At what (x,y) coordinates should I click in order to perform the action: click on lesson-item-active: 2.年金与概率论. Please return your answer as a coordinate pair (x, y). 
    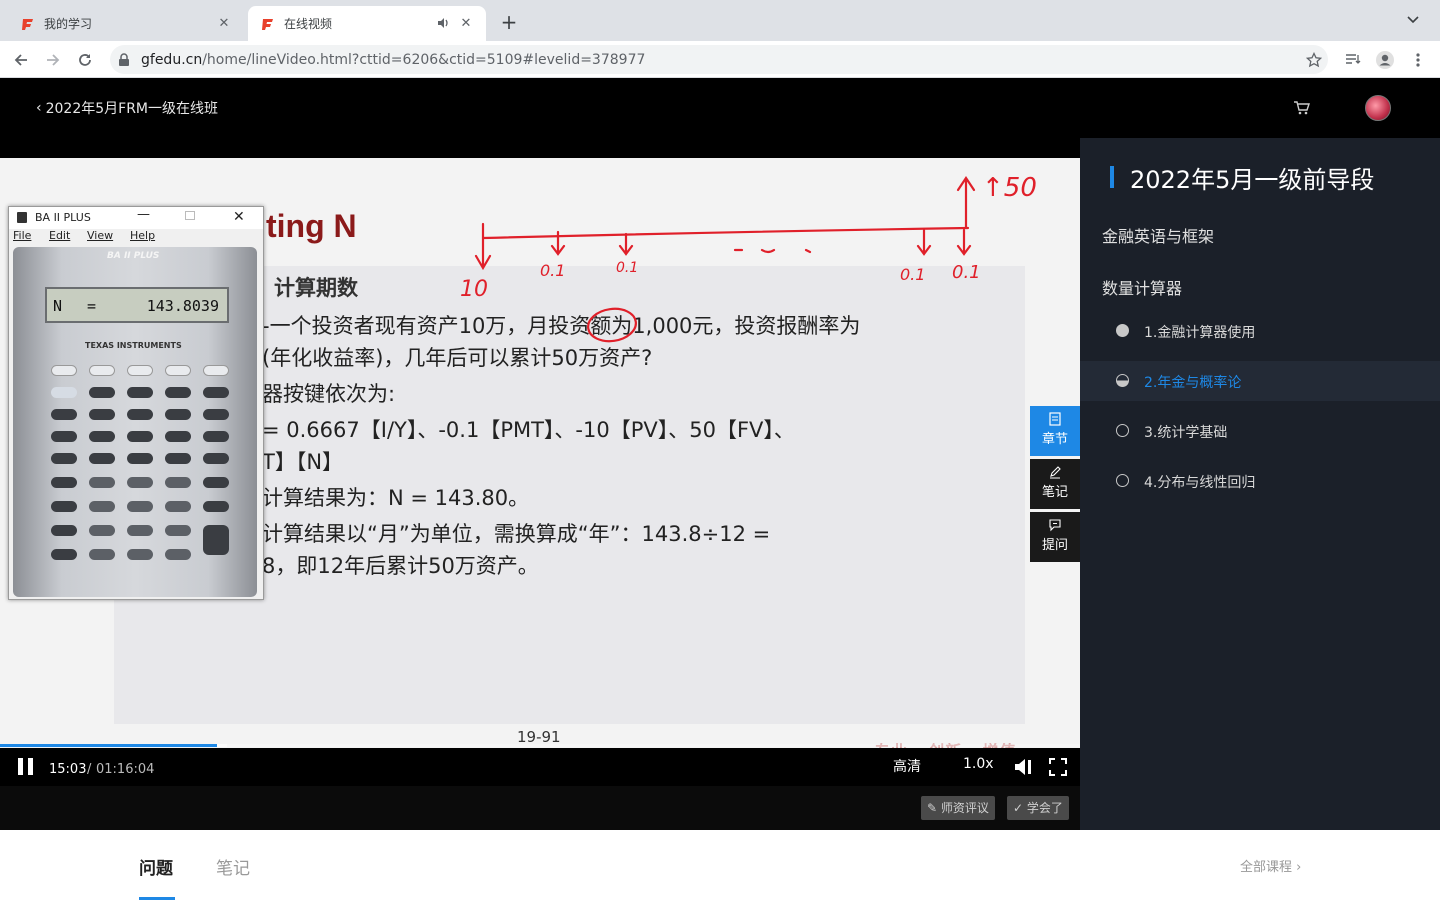
    Looking at the image, I should click on (1260, 381).